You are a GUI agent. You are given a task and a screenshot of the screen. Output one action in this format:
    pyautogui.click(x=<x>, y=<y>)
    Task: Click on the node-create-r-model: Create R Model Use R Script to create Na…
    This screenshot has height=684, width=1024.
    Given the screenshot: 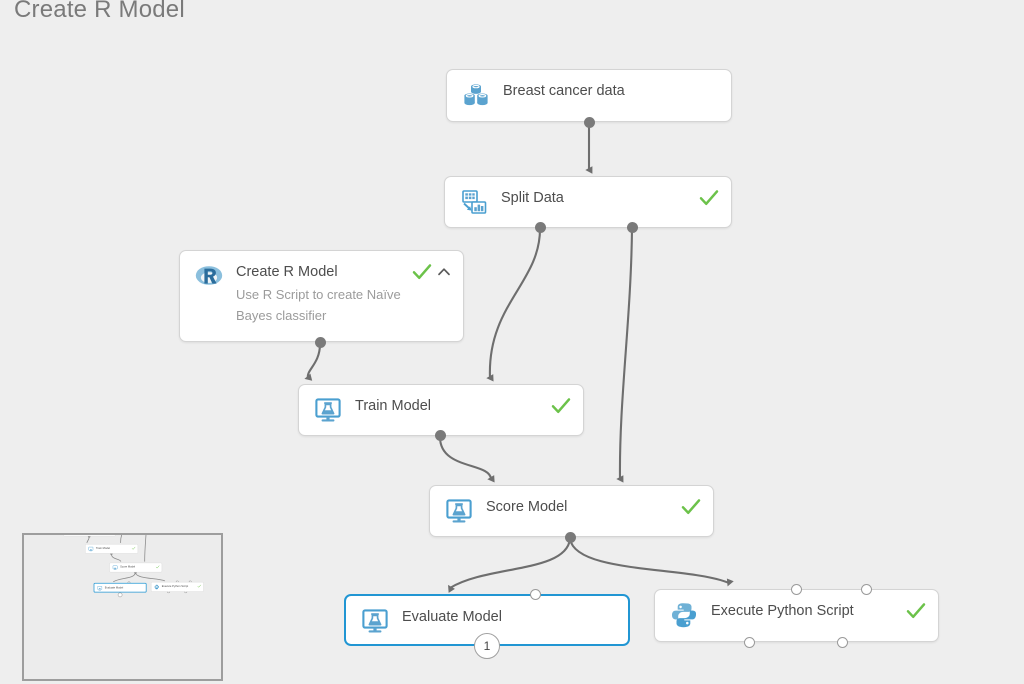 What is the action you would take?
    pyautogui.click(x=321, y=296)
    